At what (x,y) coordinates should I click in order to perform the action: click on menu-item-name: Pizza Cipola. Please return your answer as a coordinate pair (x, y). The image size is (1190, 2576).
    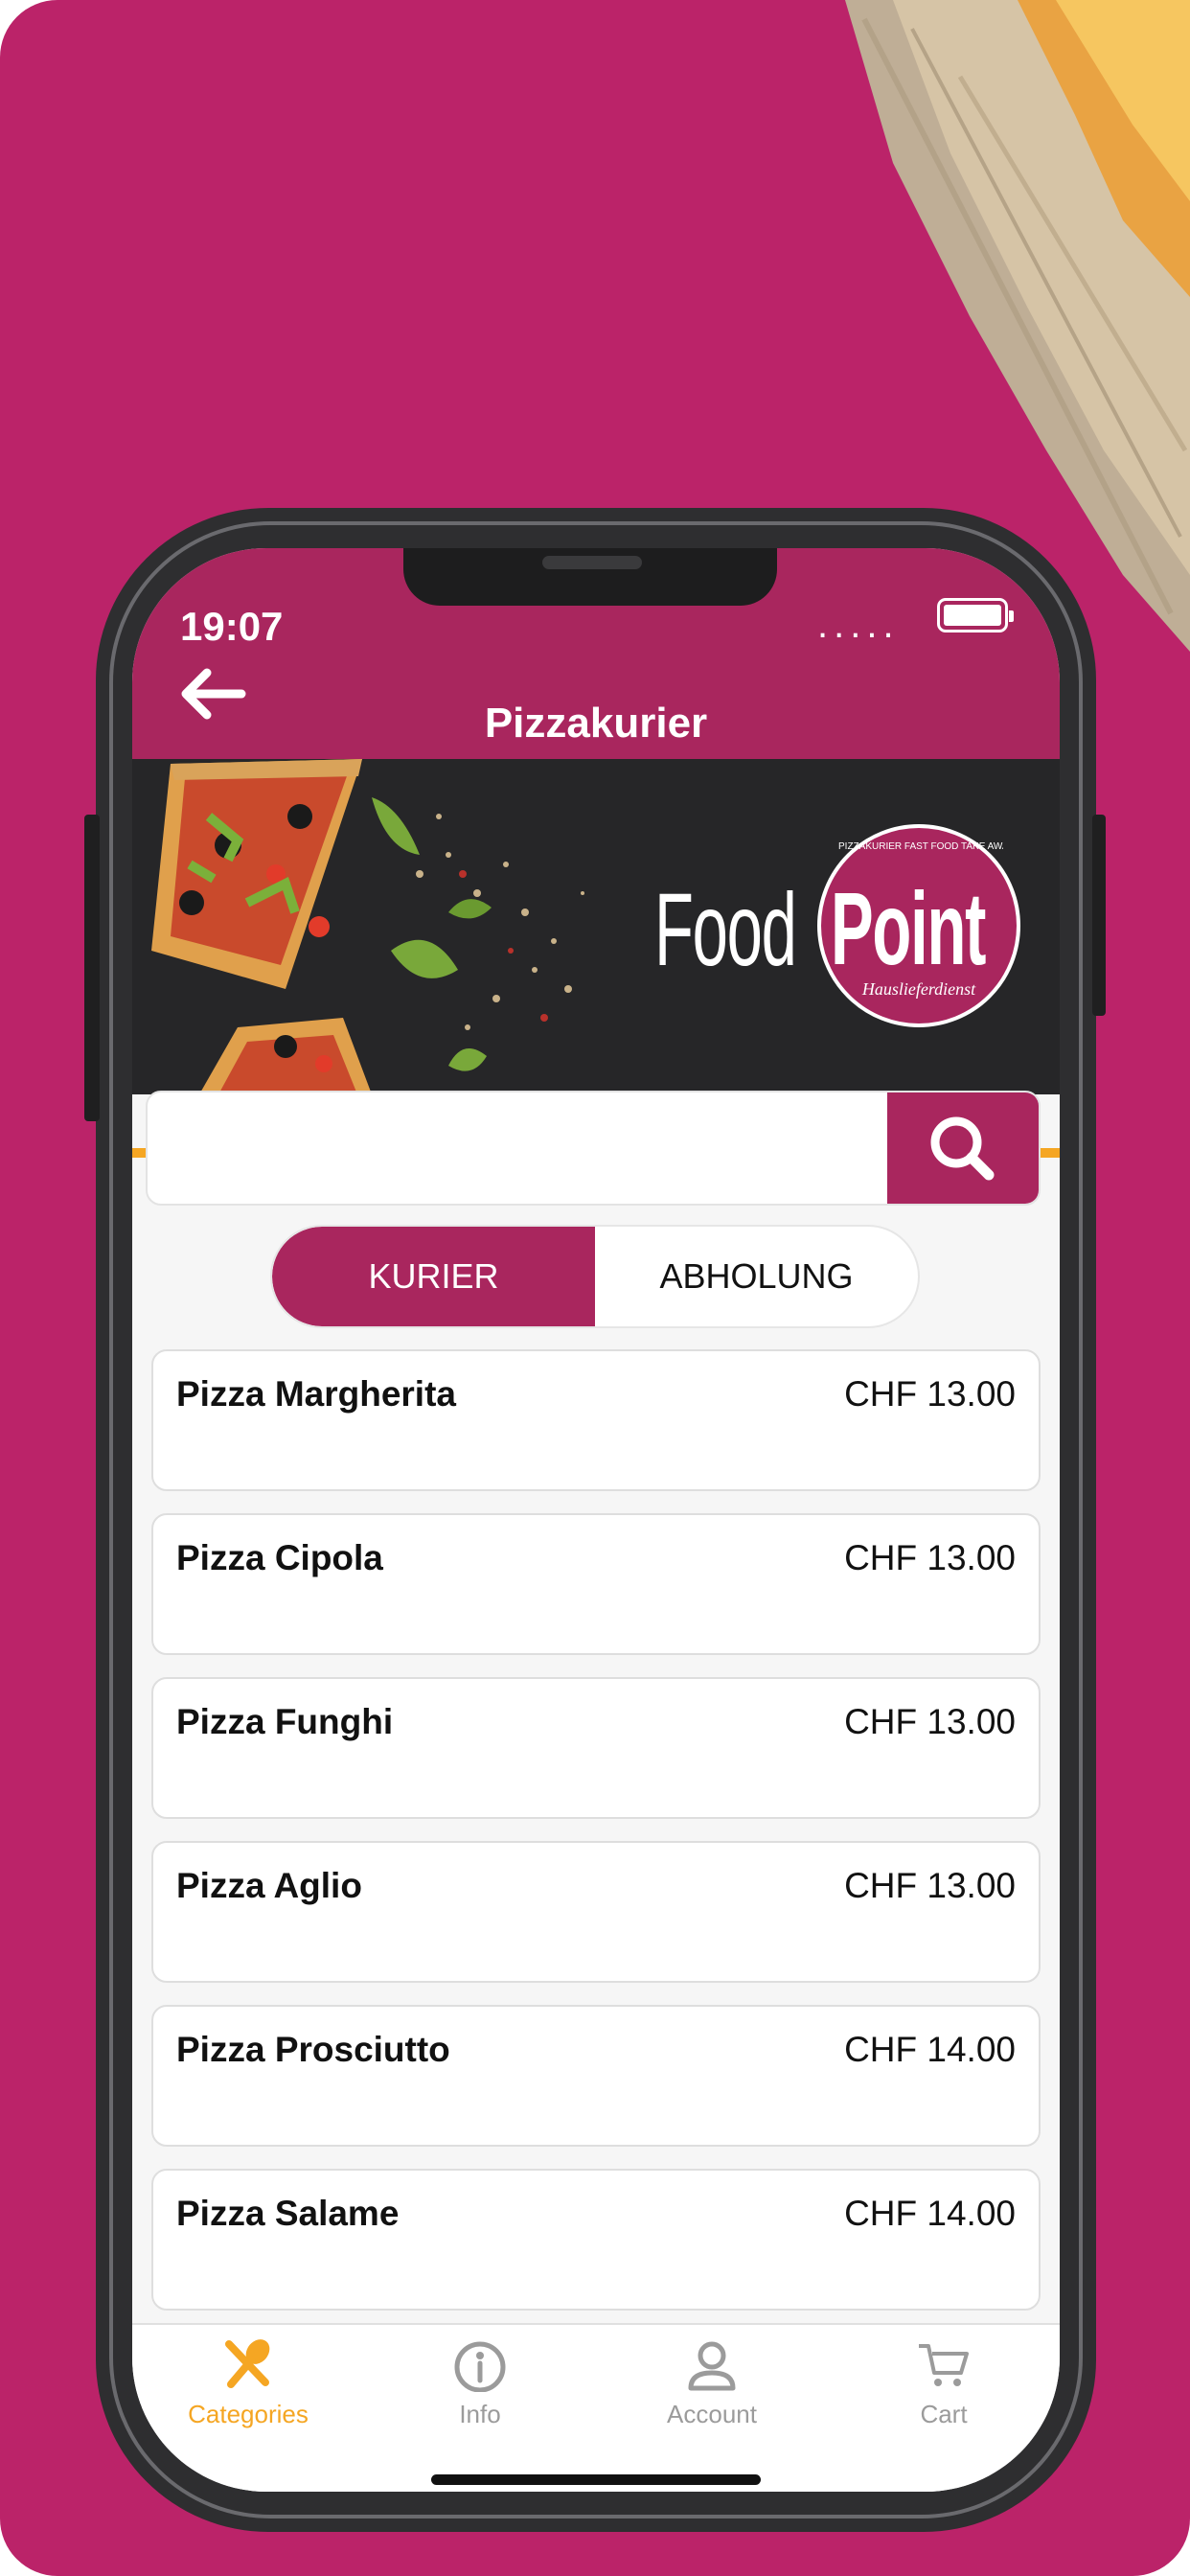
    Looking at the image, I should click on (279, 1557).